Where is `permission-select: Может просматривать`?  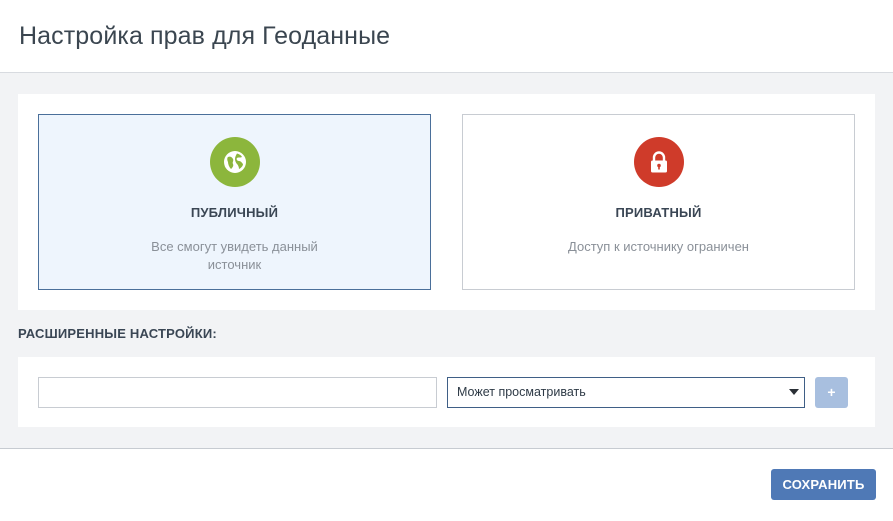 permission-select: Может просматривать is located at coordinates (626, 392).